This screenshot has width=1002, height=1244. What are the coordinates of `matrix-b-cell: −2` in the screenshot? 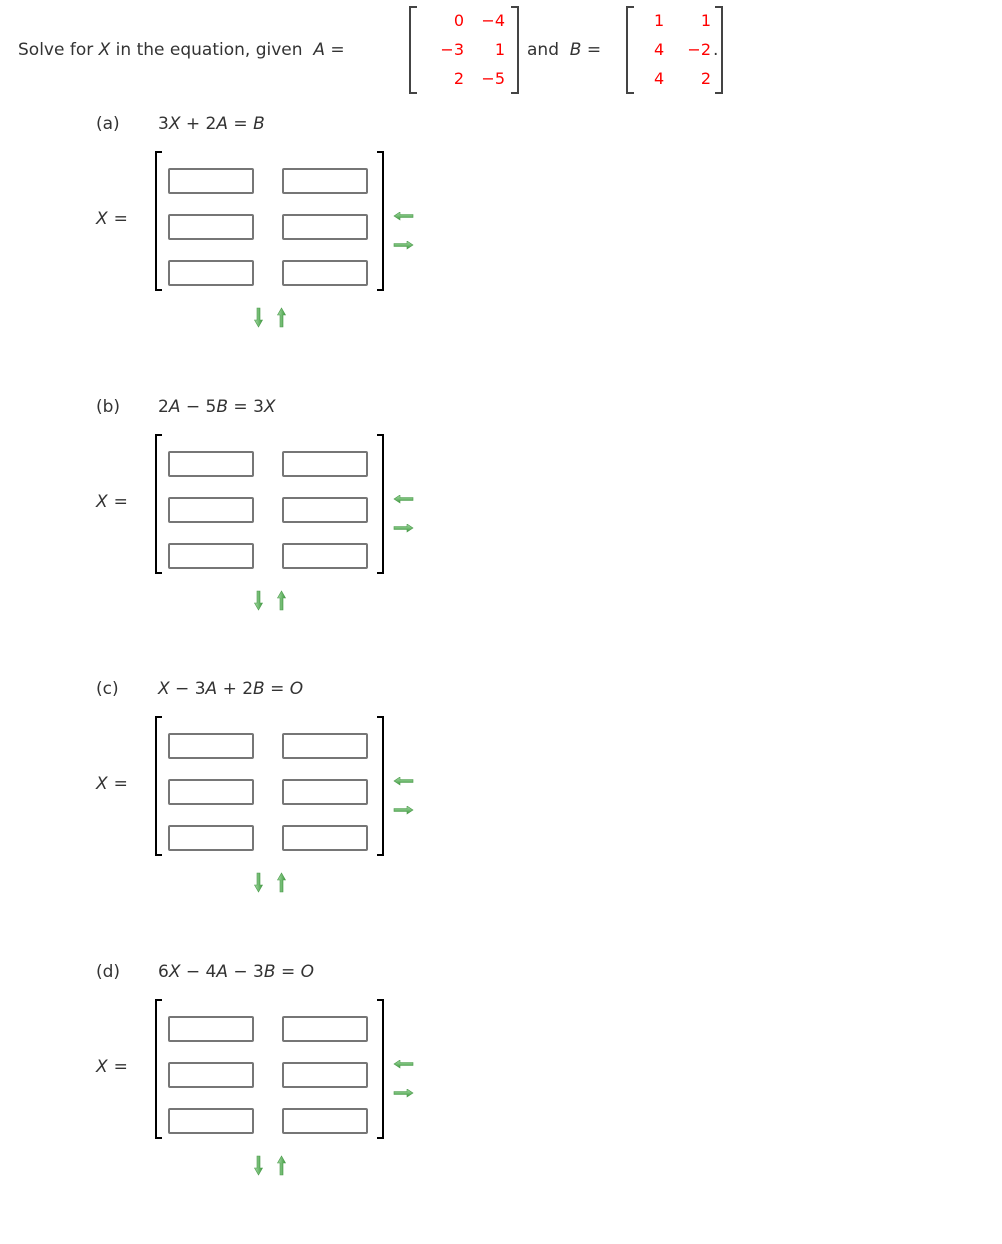 It's located at (699, 49).